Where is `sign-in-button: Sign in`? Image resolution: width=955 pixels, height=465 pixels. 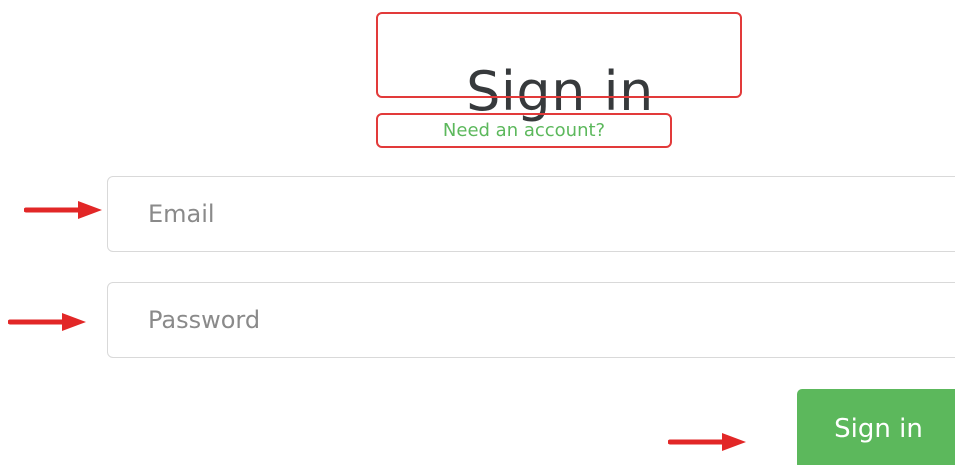 sign-in-button: Sign in is located at coordinates (876, 427).